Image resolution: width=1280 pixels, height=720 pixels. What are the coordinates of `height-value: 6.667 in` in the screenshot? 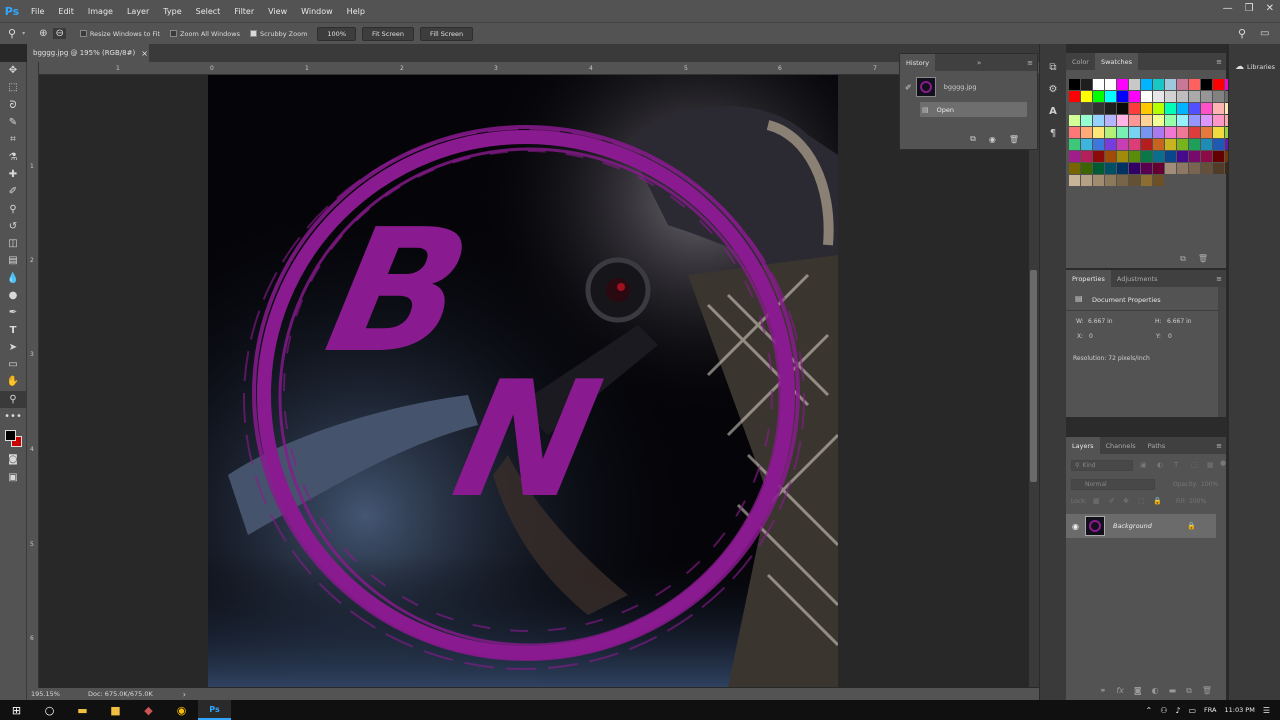 It's located at (1179, 321).